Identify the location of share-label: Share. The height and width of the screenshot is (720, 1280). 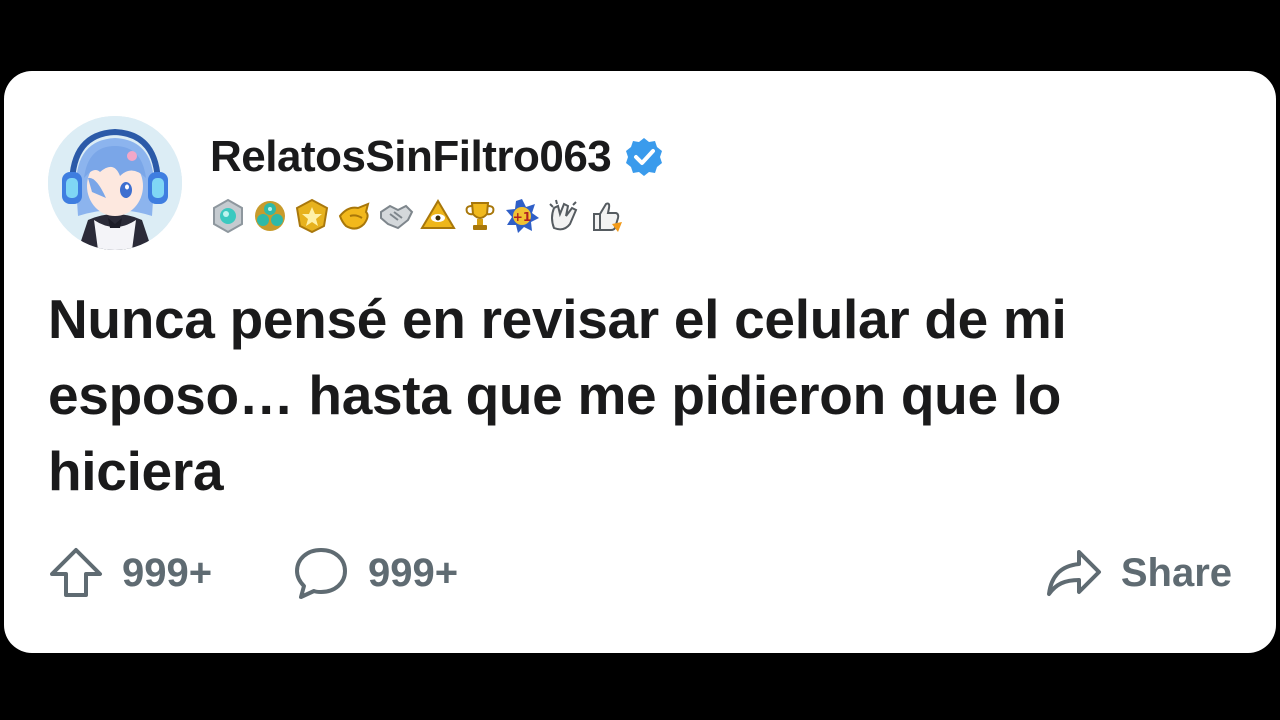
(1176, 572).